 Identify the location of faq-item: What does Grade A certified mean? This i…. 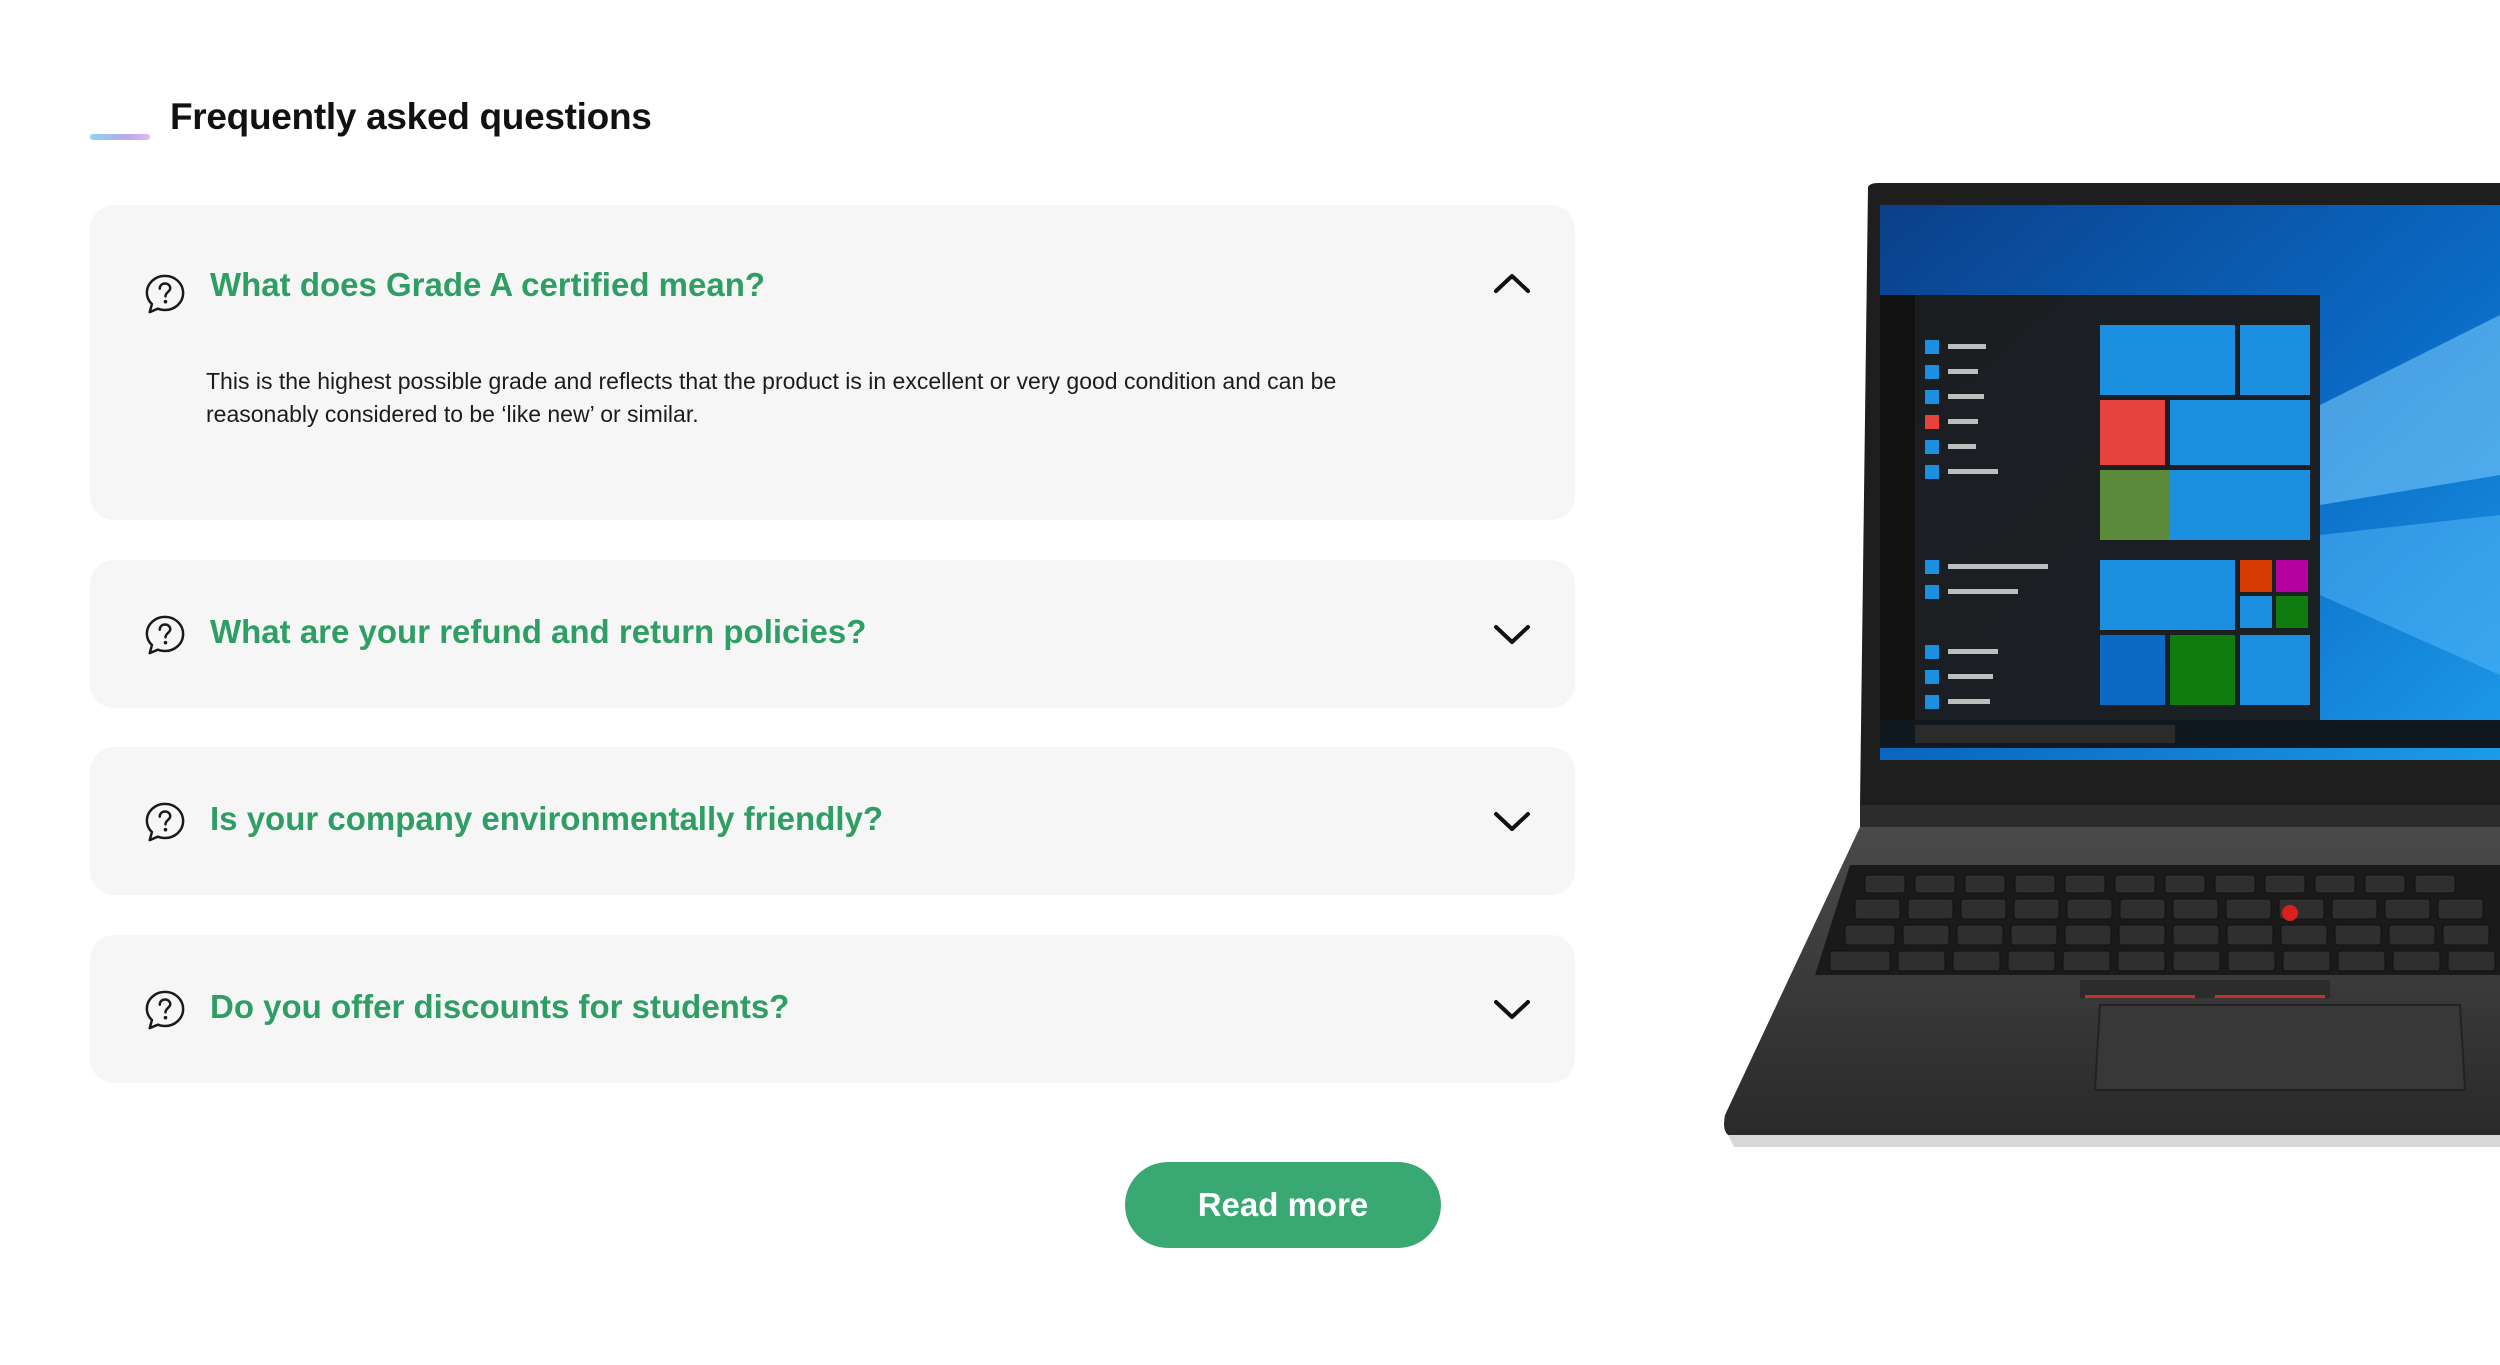
(832, 362).